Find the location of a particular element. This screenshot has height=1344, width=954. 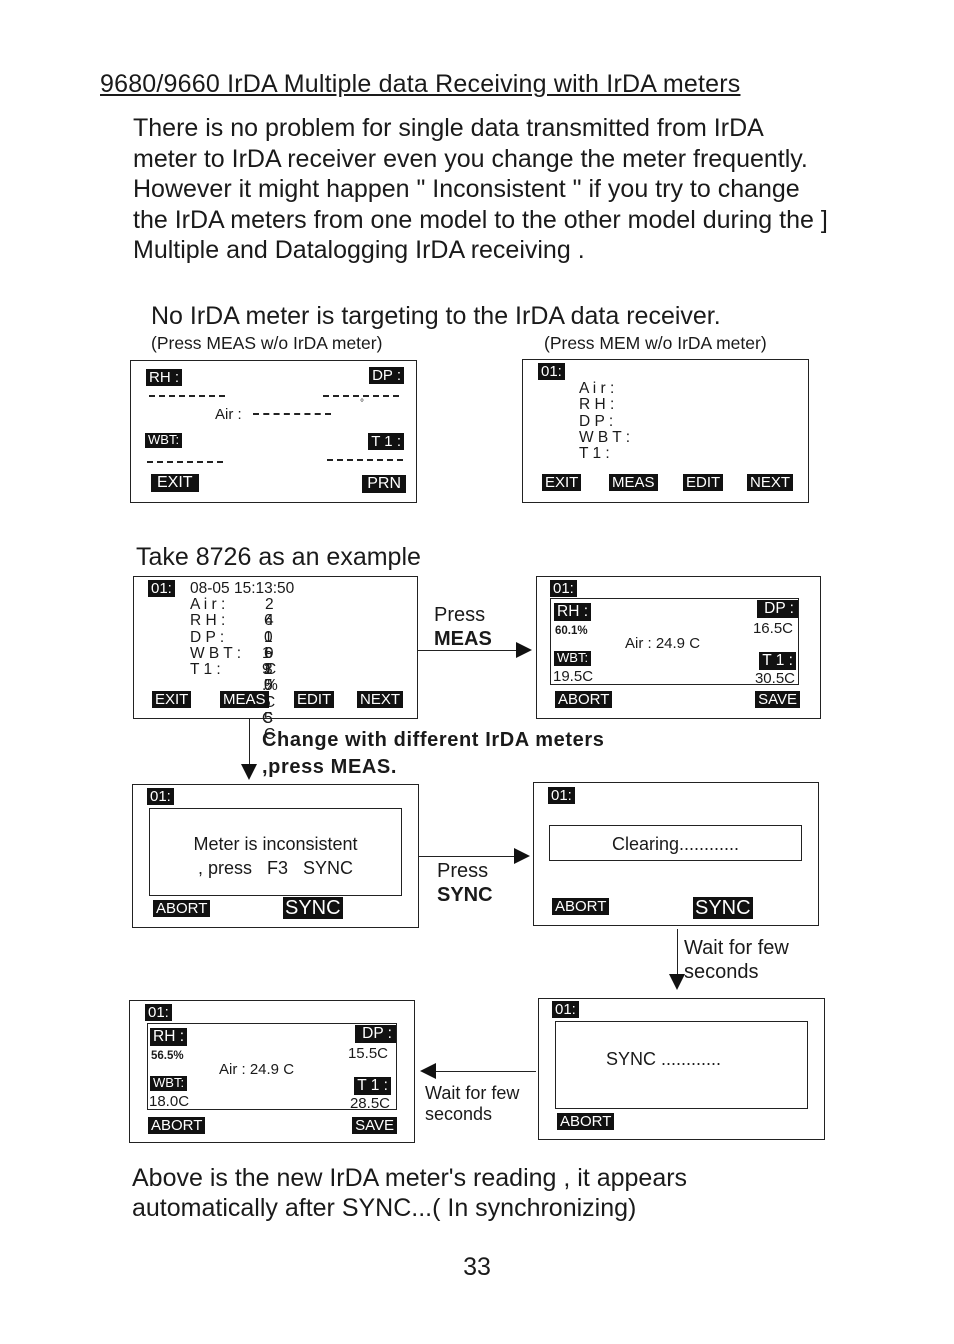

rh-value-placeholder is located at coordinates (187, 396).